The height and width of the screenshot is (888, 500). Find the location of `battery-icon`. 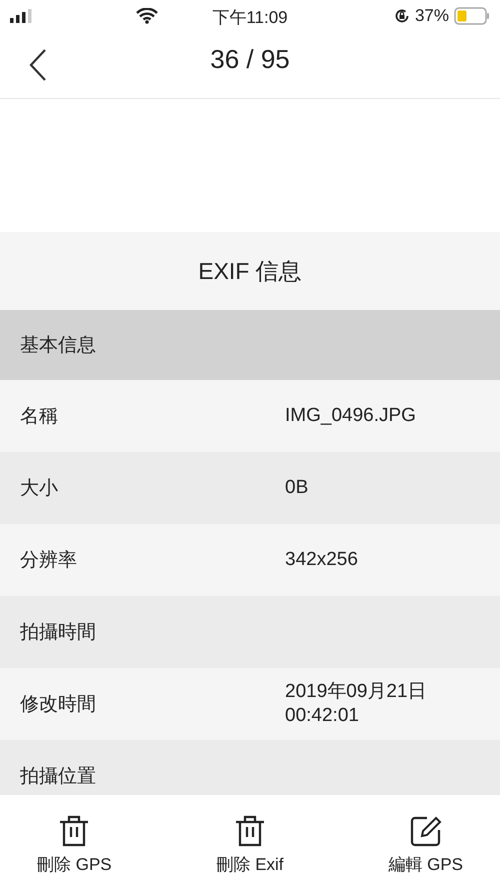

battery-icon is located at coordinates (472, 16).